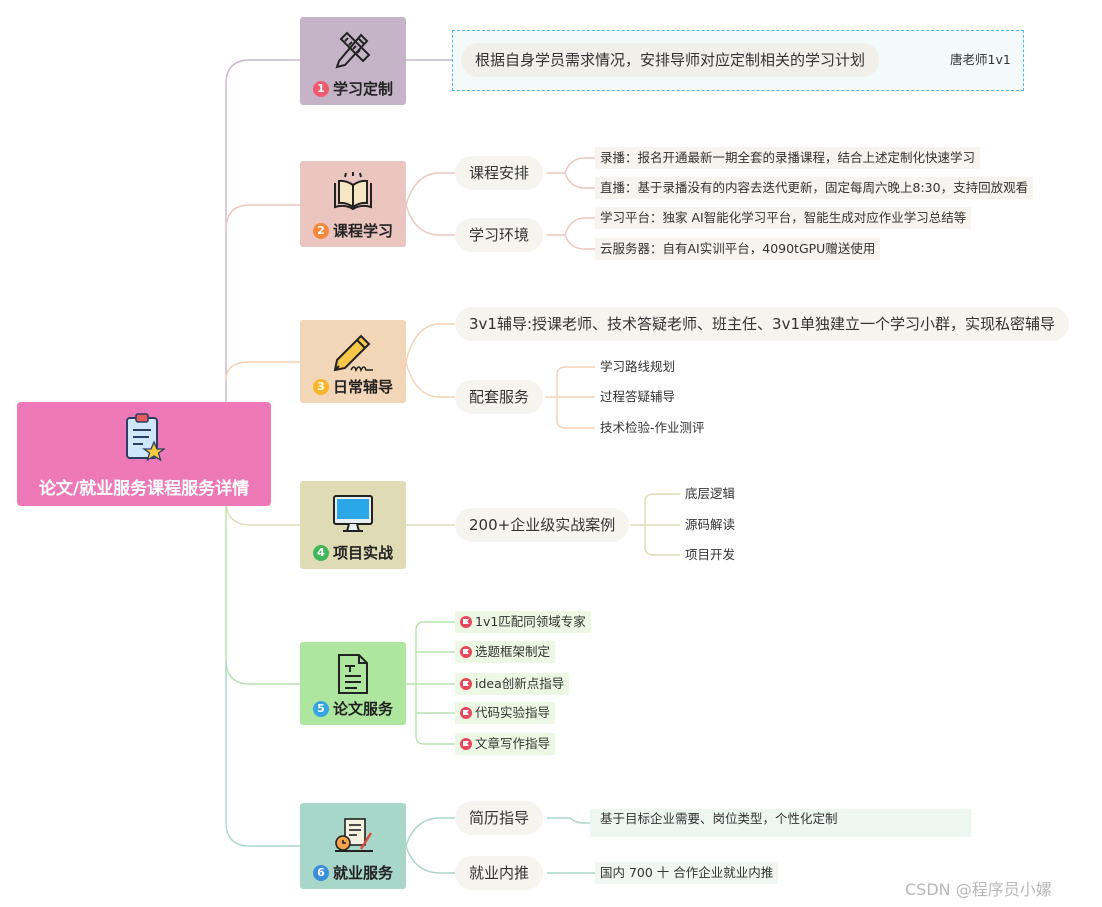 Image resolution: width=1102 pixels, height=907 pixels. I want to click on pencil-writing-icon, so click(353, 353).